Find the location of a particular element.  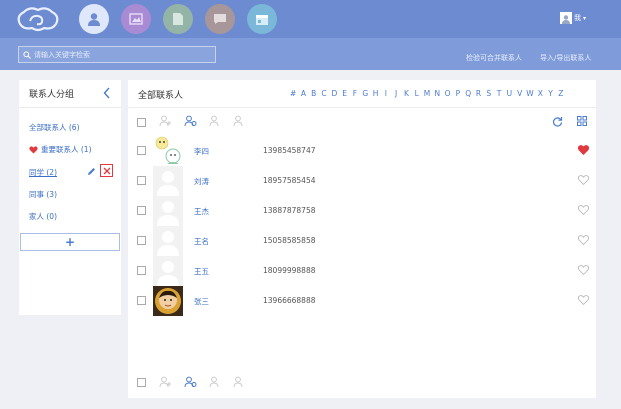

refresh-icon is located at coordinates (557, 121).